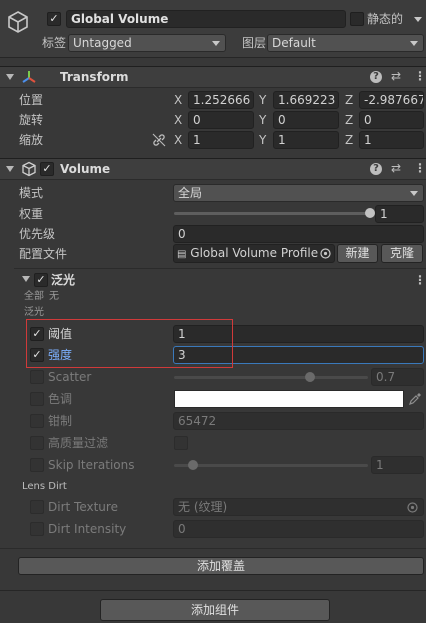 The height and width of the screenshot is (623, 426). Describe the element at coordinates (399, 214) in the screenshot. I see `weight-field: 1` at that location.